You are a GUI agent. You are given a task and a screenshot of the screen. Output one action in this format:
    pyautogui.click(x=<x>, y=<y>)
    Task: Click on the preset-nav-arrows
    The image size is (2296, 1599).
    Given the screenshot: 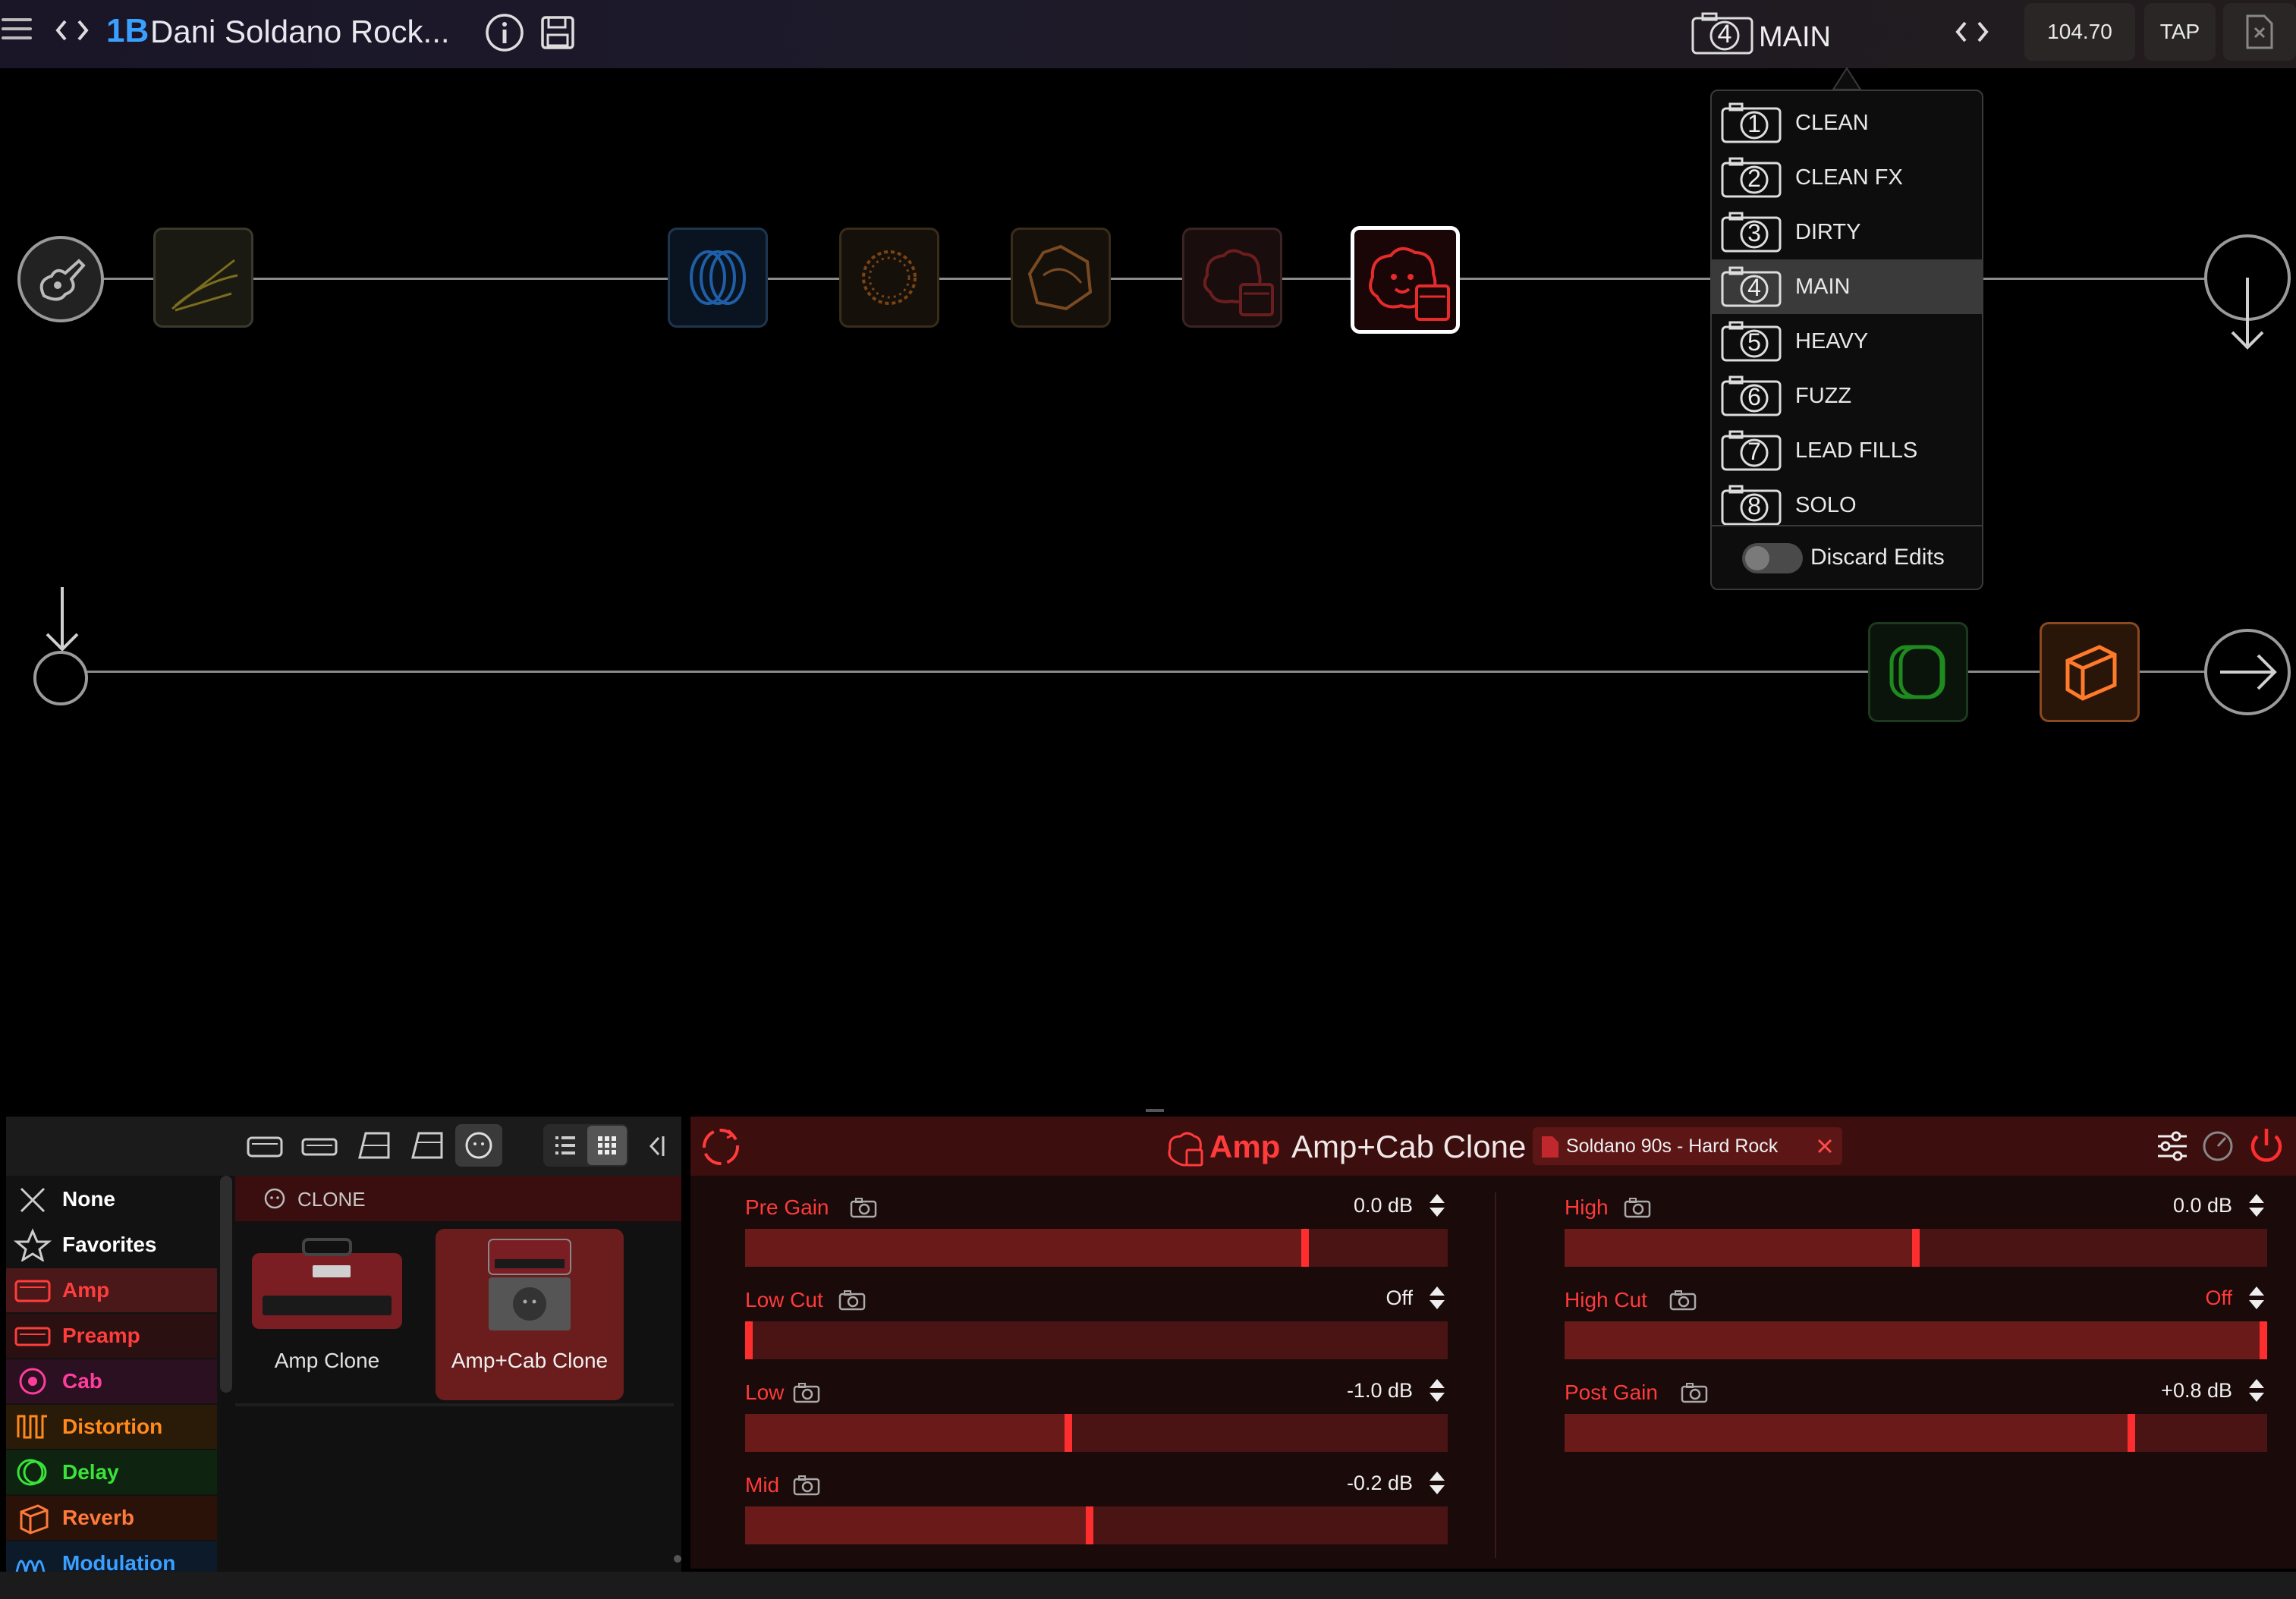 What is the action you would take?
    pyautogui.click(x=72, y=30)
    